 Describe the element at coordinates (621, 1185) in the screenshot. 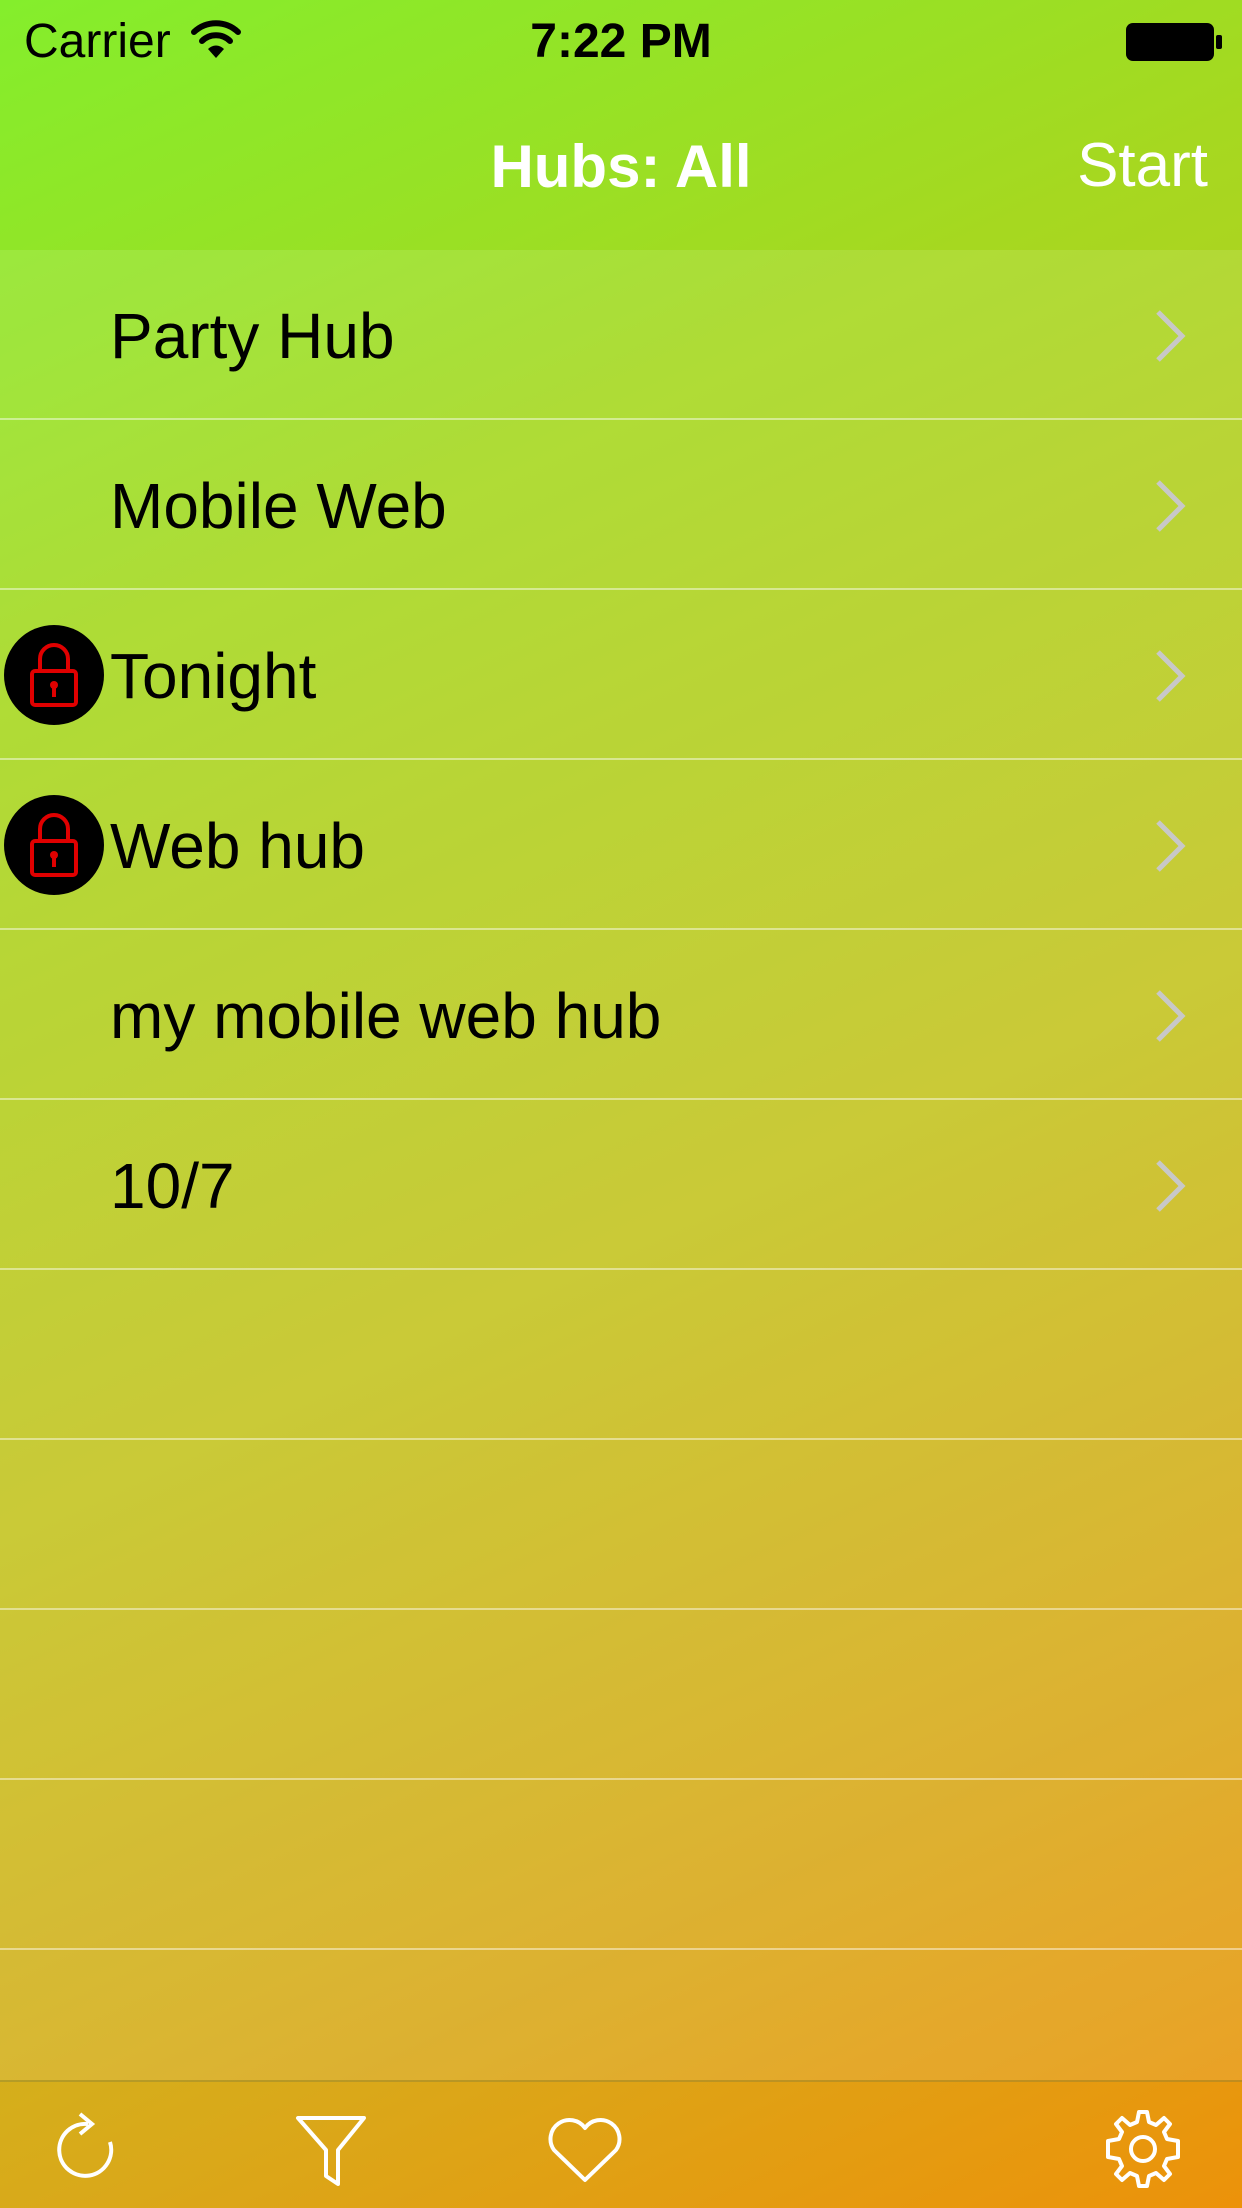

I see `list-item: 10/7` at that location.